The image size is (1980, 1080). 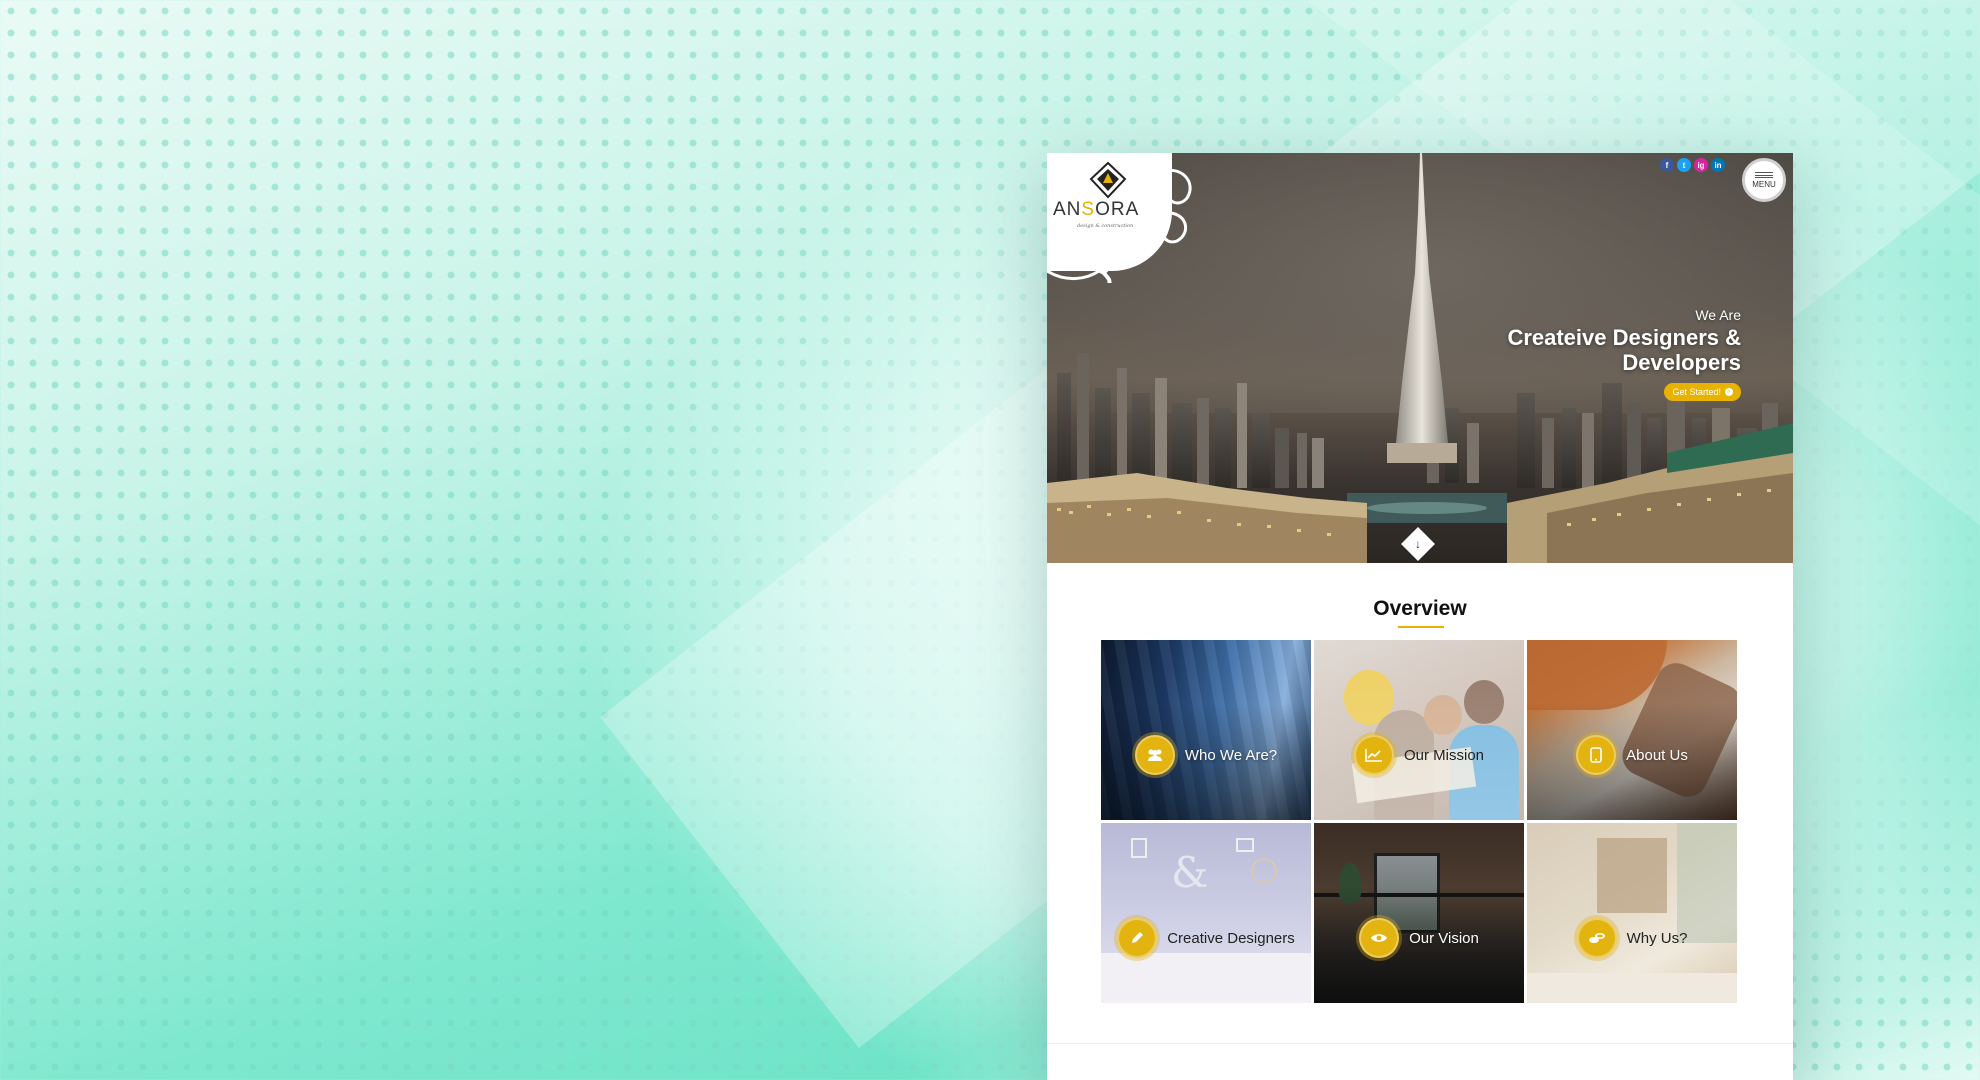 What do you see at coordinates (1420, 608) in the screenshot?
I see `overview-heading: Overview` at bounding box center [1420, 608].